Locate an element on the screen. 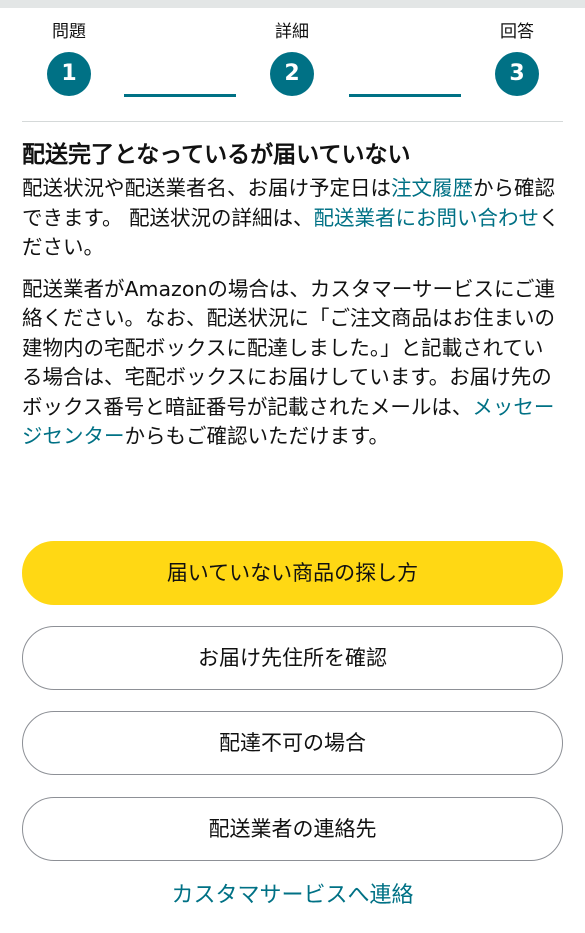 Image resolution: width=585 pixels, height=933 pixels. answer-heading: 配送完了となっているが届いていない is located at coordinates (216, 155).